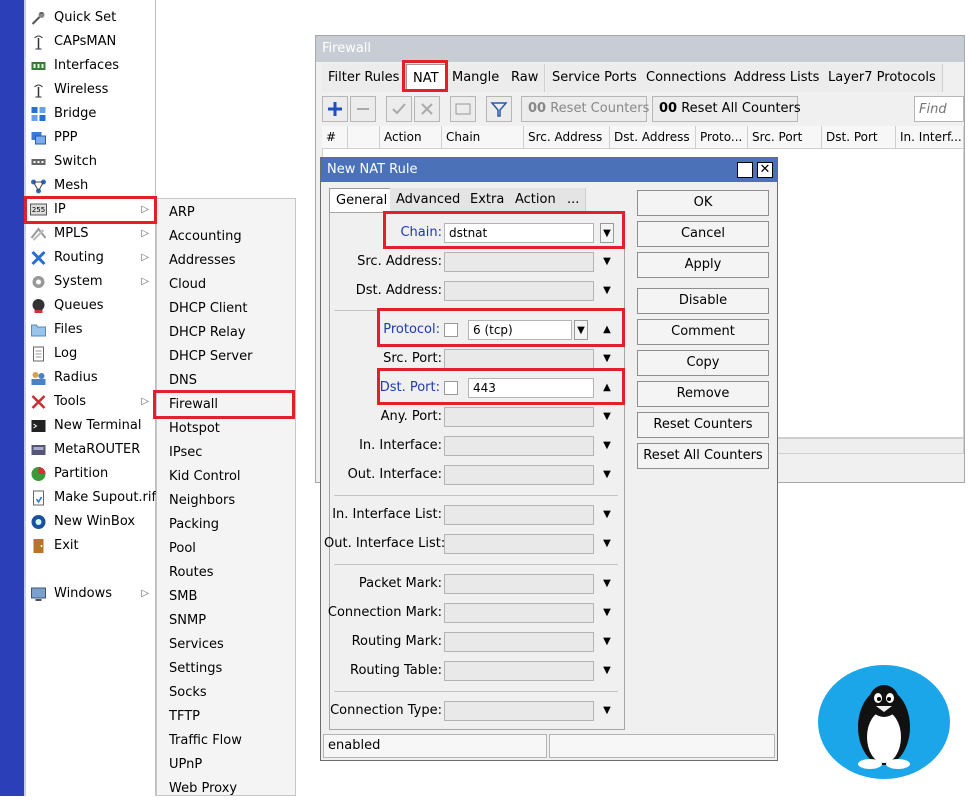 Image resolution: width=971 pixels, height=801 pixels. What do you see at coordinates (607, 671) in the screenshot?
I see `routing-table-dropdown-icon: ▼` at bounding box center [607, 671].